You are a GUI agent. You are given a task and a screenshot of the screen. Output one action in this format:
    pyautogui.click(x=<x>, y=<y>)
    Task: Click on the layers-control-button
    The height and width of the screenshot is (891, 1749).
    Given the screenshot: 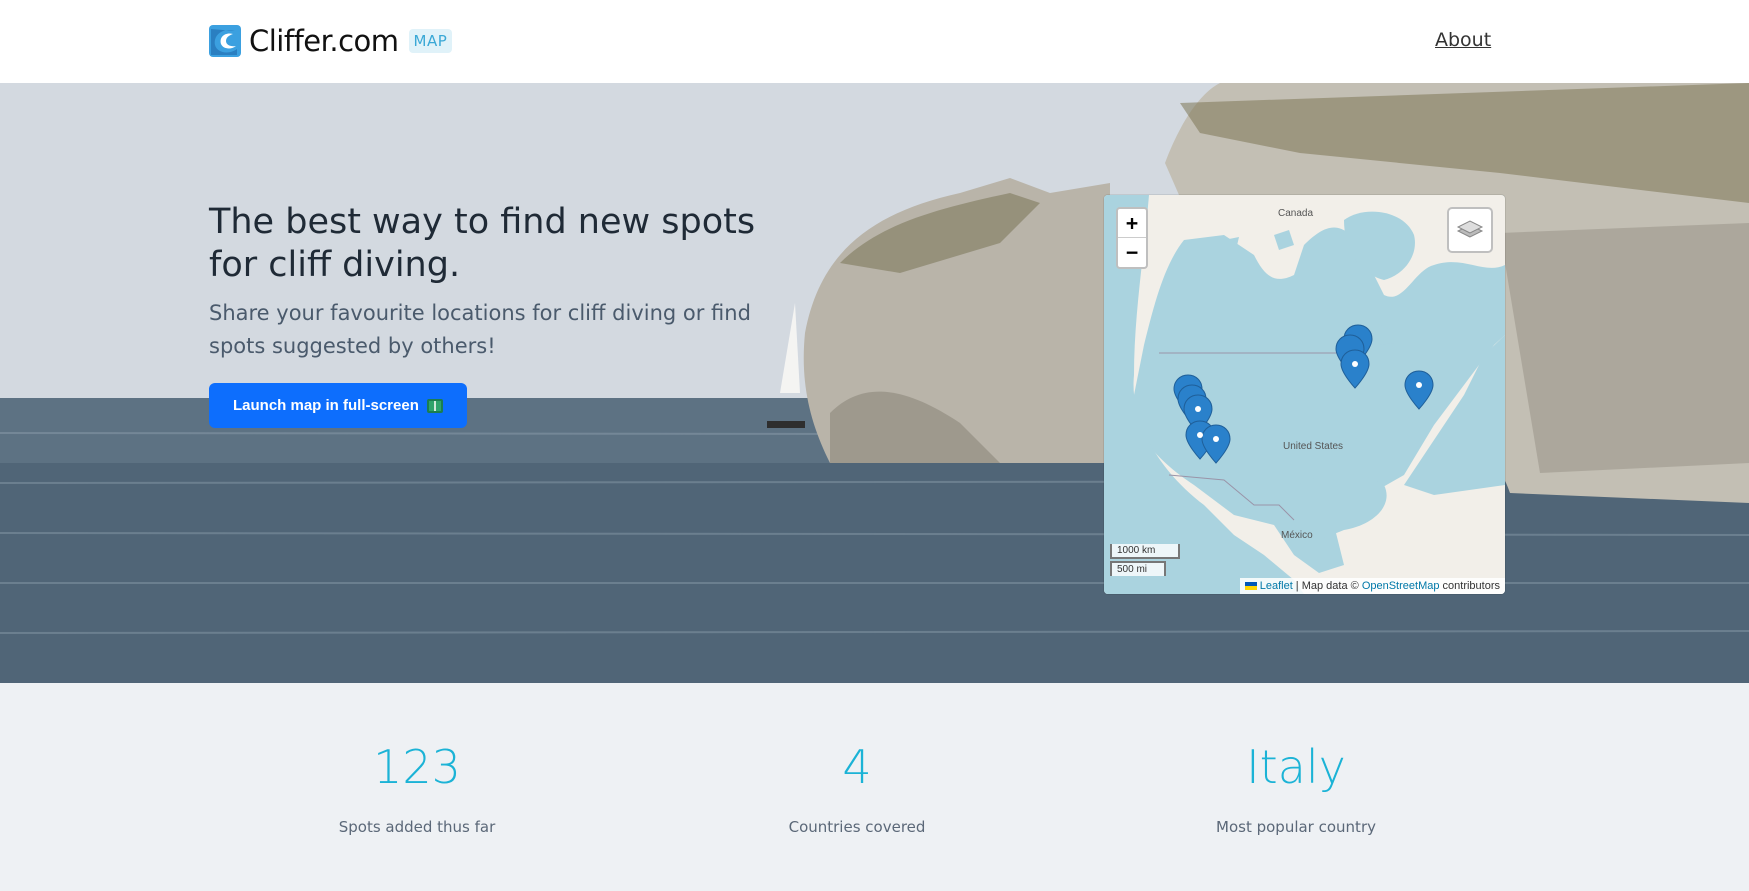 What is the action you would take?
    pyautogui.click(x=1470, y=230)
    